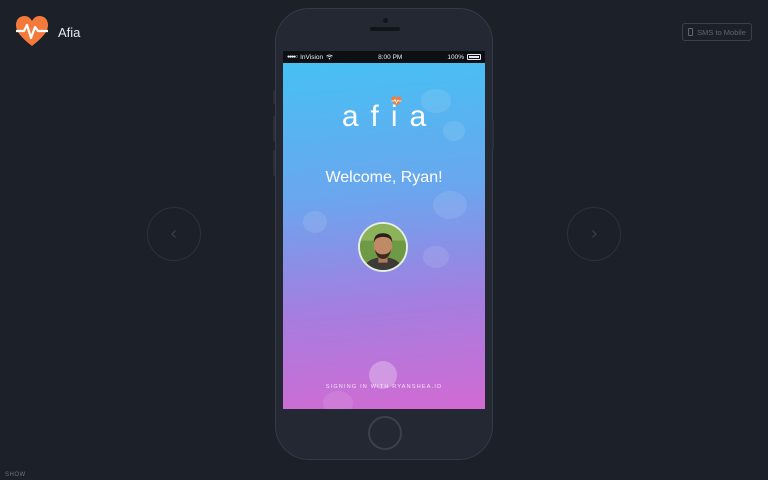 This screenshot has width=768, height=480. I want to click on user-avatar, so click(383, 247).